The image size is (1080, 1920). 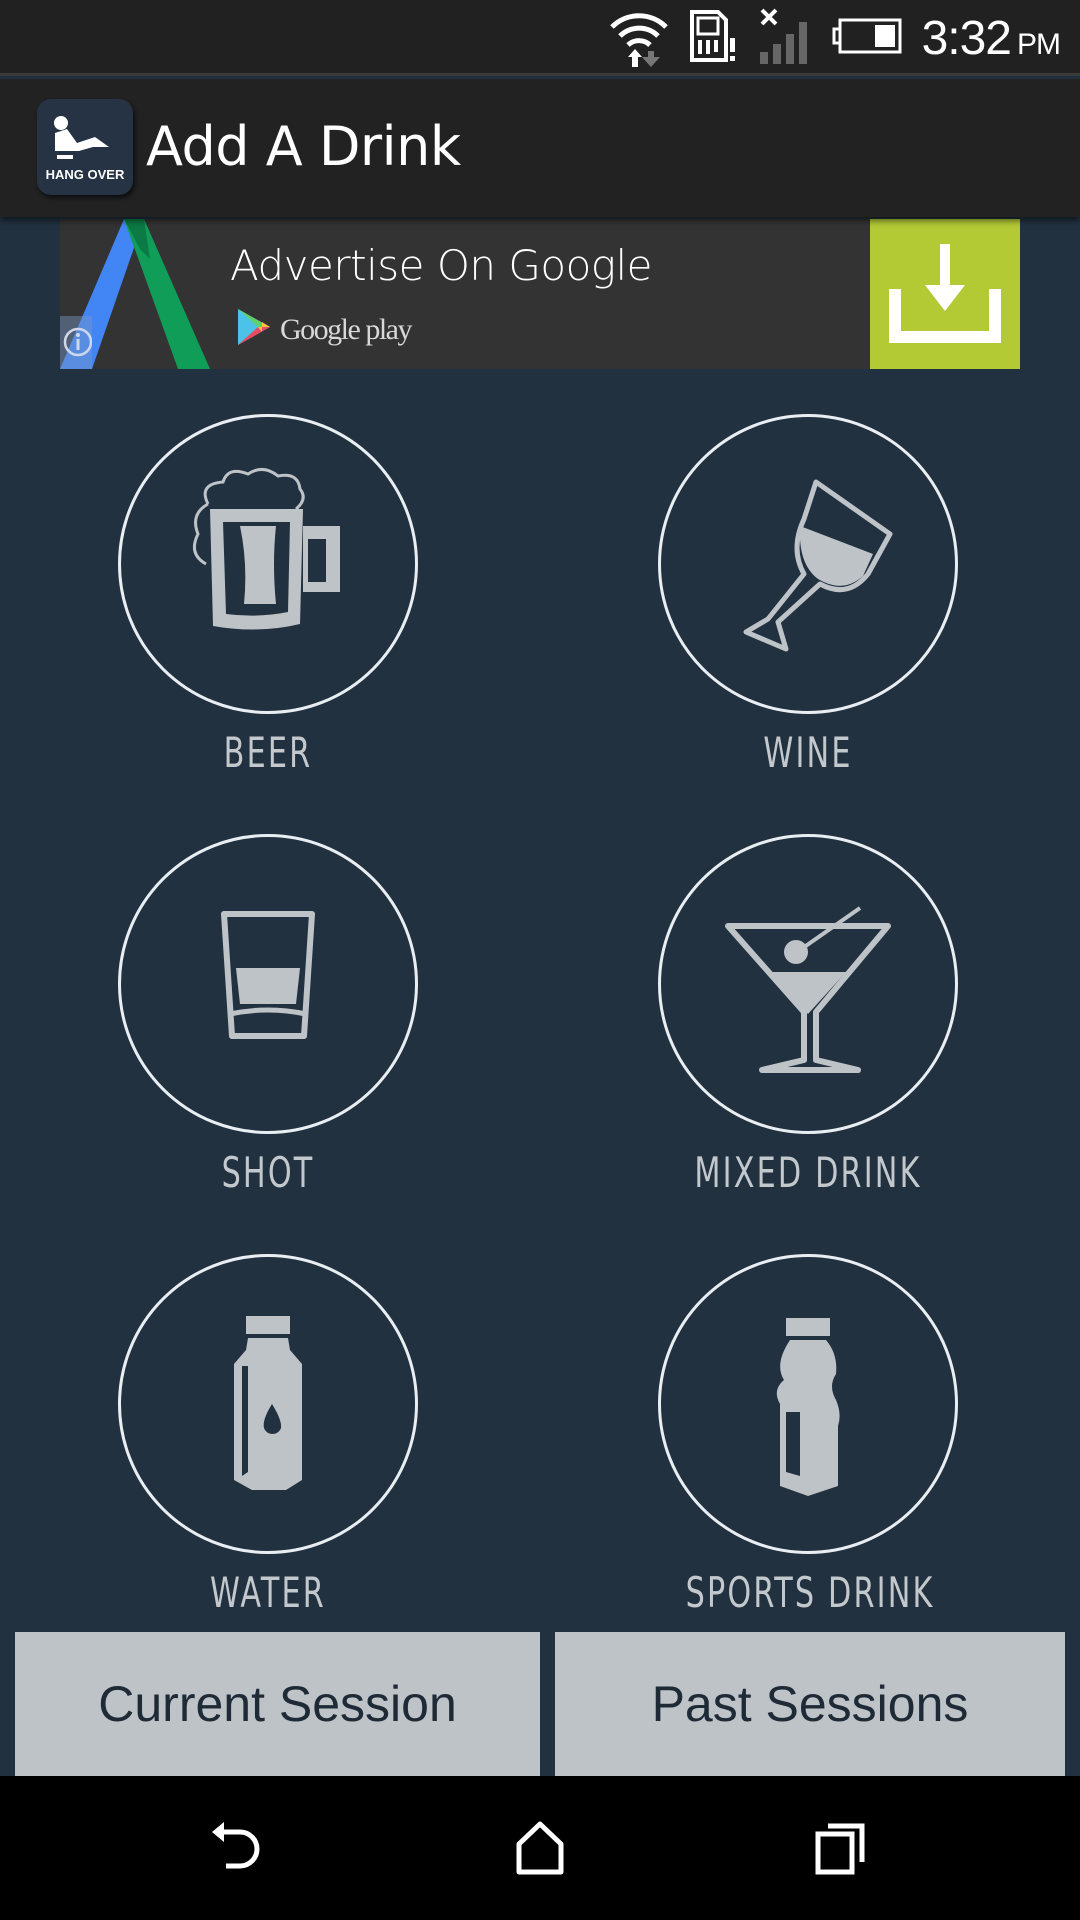 I want to click on status-bar: 3:32 PM, so click(x=540, y=38).